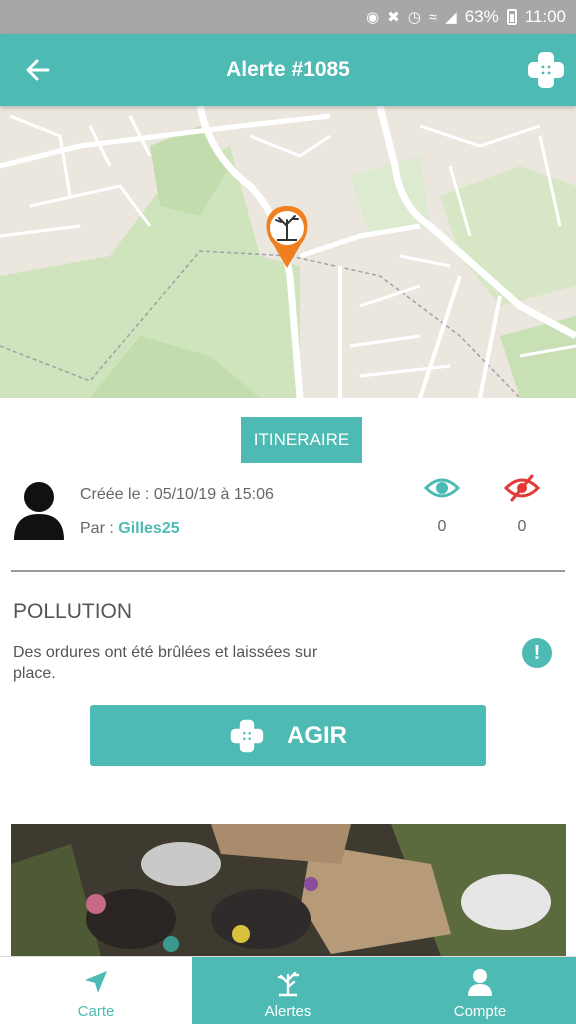  I want to click on back-button, so click(38, 70).